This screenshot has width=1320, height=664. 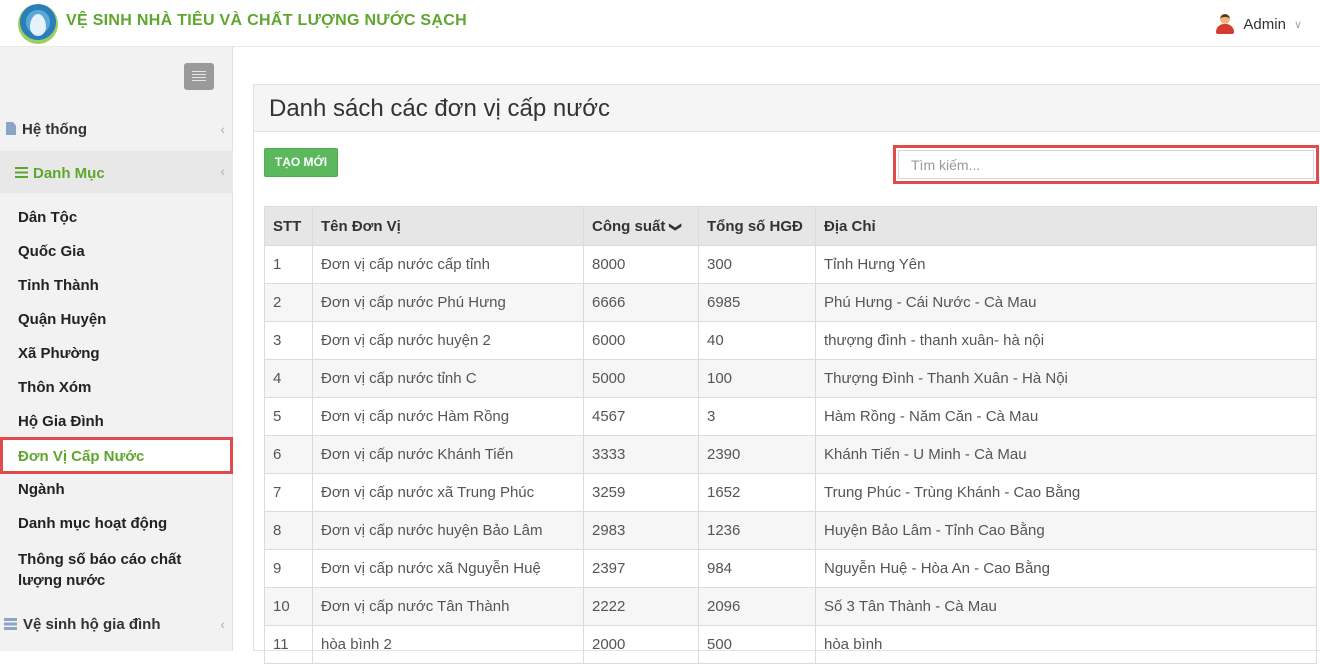 I want to click on sidebar-group-label: Danh Mục, so click(x=69, y=173).